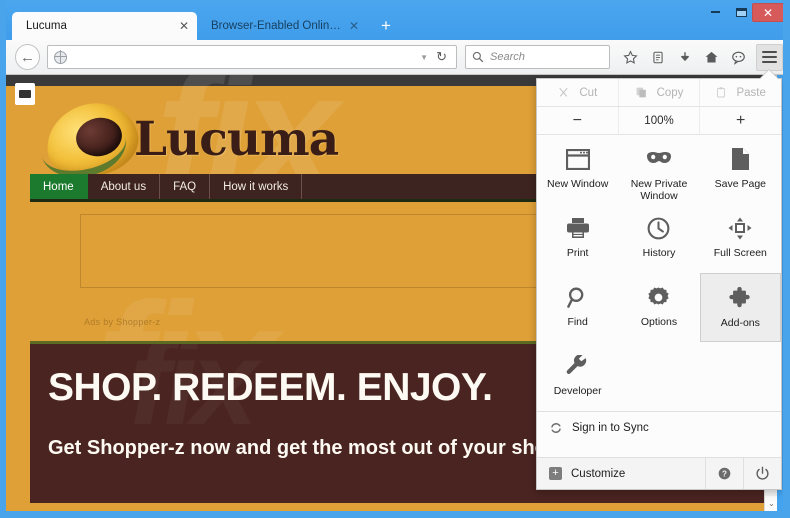 This screenshot has height=518, width=790. Describe the element at coordinates (786, 259) in the screenshot. I see `window-frame-right` at that location.